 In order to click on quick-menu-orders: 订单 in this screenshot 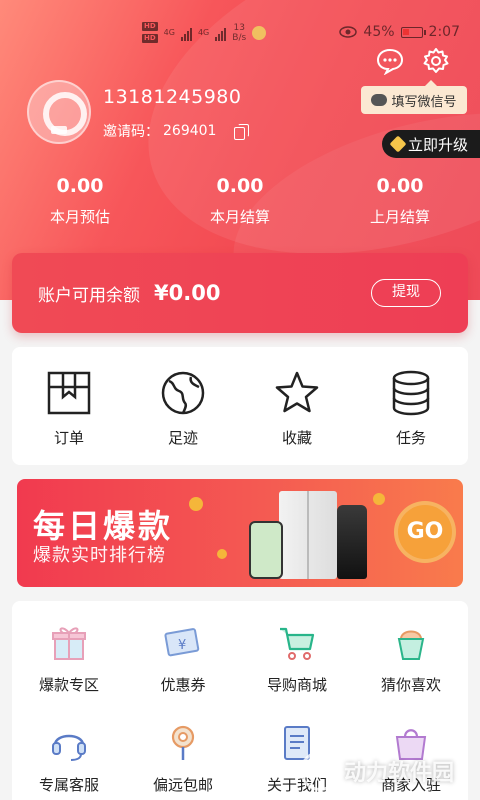, I will do `click(69, 406)`.